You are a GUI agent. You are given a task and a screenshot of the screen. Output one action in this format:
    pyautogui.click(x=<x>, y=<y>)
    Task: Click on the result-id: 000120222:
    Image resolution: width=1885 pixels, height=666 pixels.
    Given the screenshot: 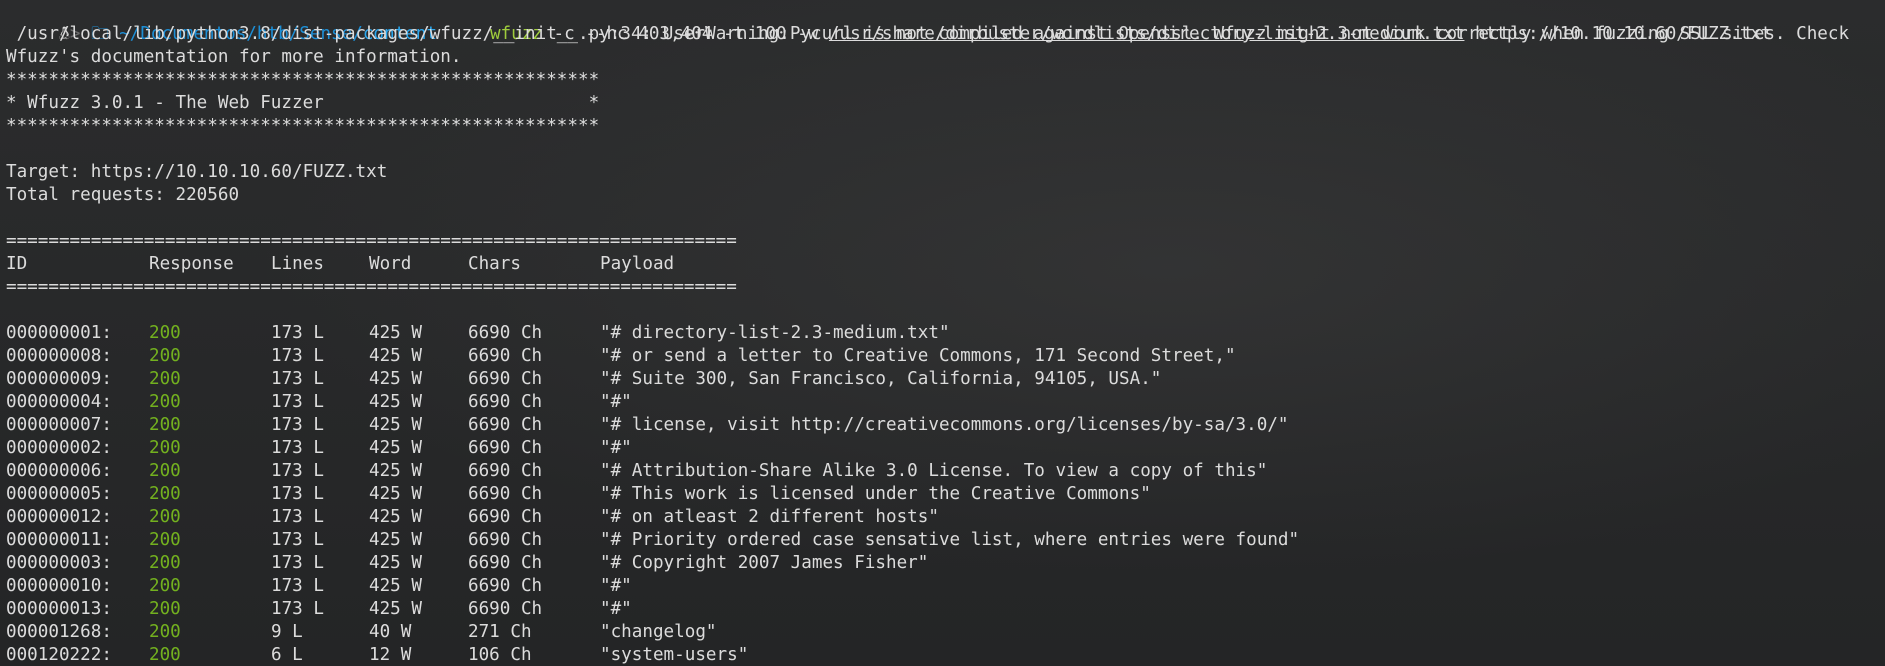 What is the action you would take?
    pyautogui.click(x=59, y=655)
    